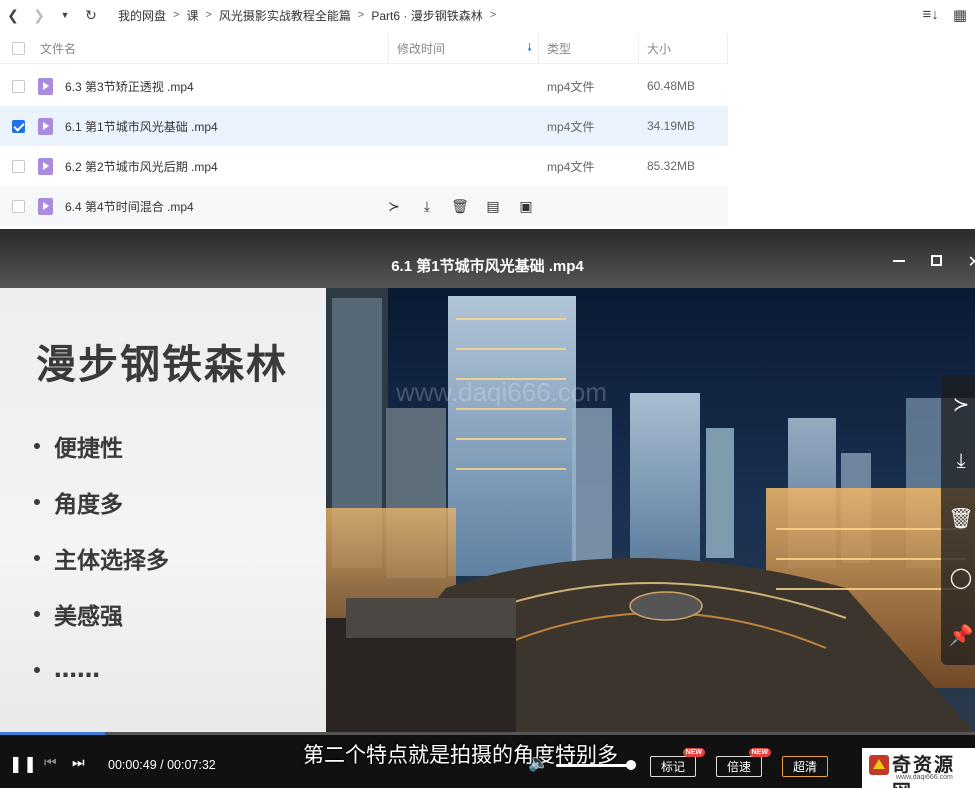 The width and height of the screenshot is (975, 788). What do you see at coordinates (50, 762) in the screenshot?
I see `previous-button: ⏮` at bounding box center [50, 762].